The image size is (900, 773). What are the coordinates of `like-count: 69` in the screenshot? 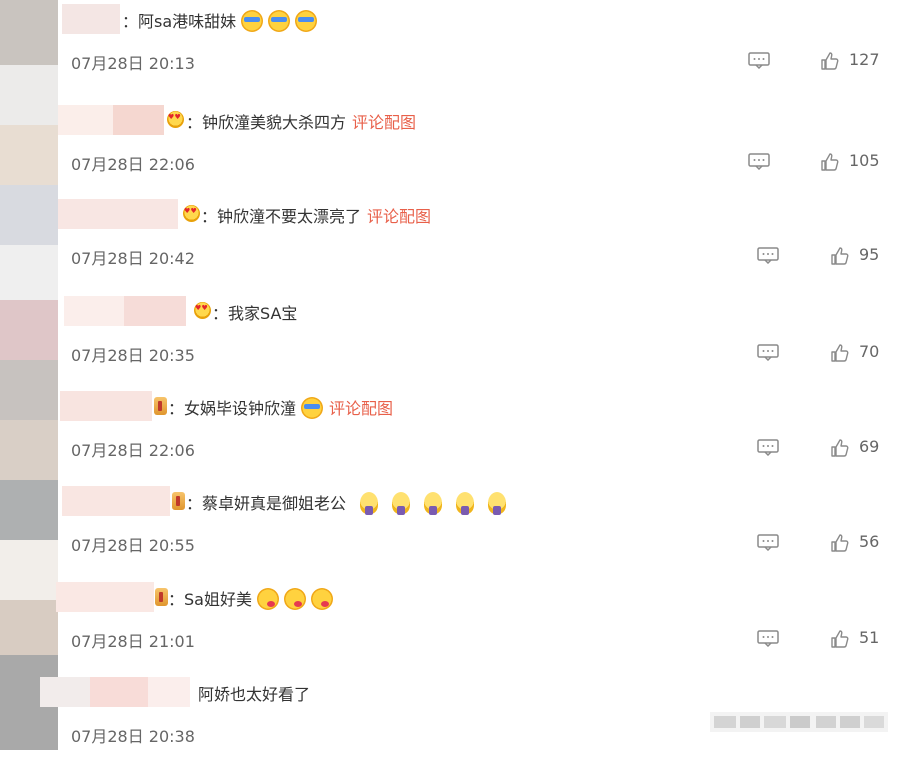 It's located at (869, 446).